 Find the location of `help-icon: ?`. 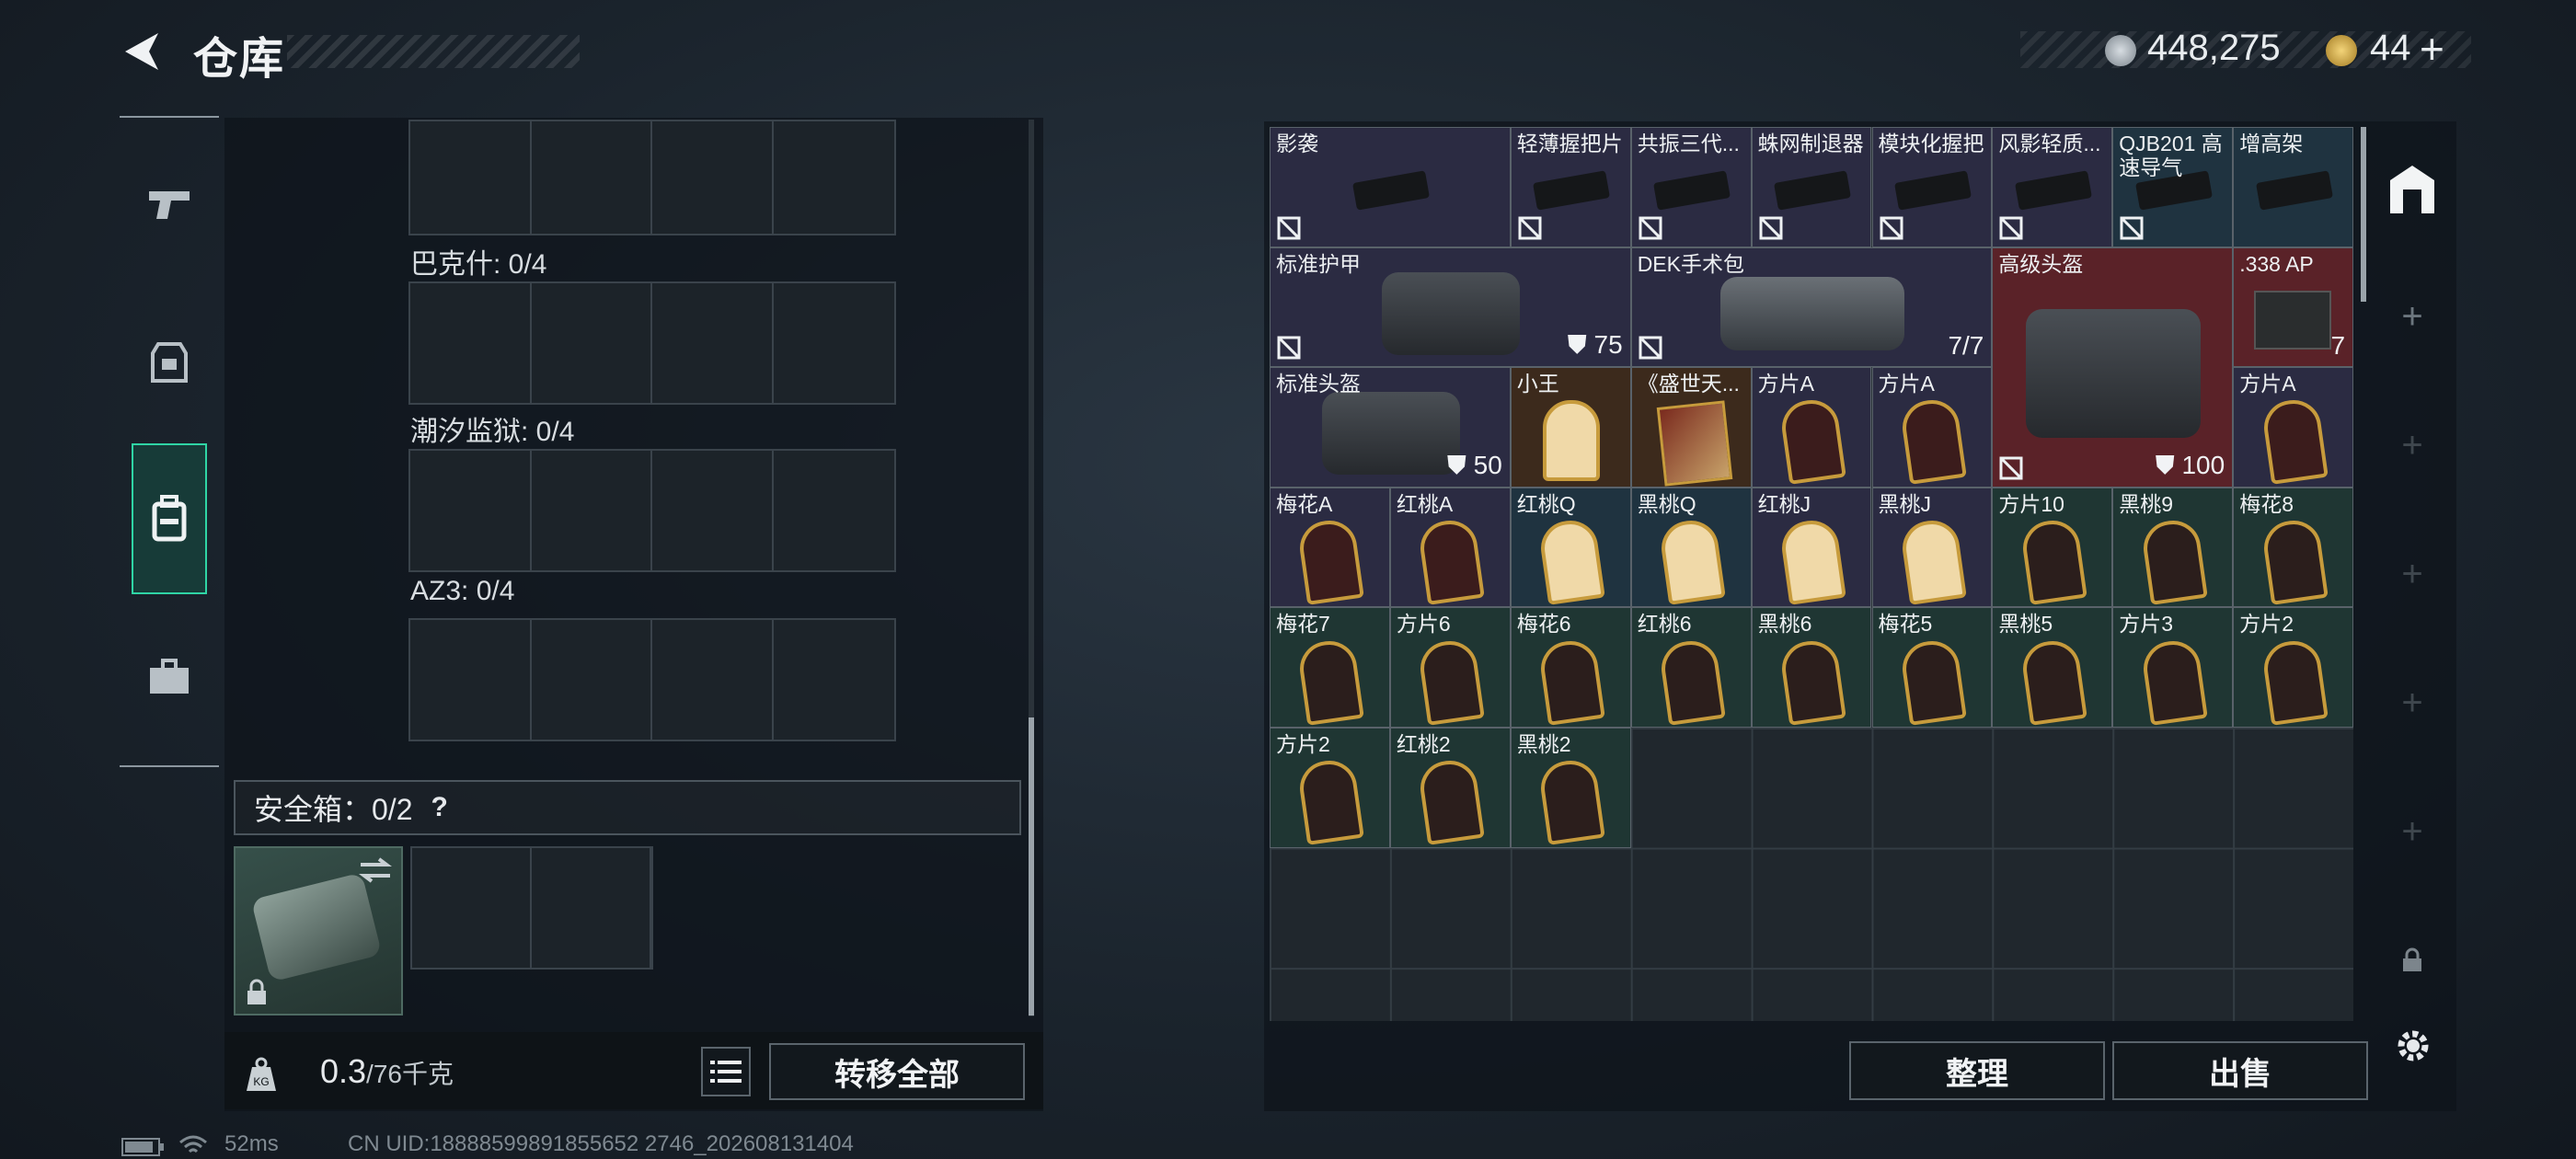

help-icon: ? is located at coordinates (439, 807).